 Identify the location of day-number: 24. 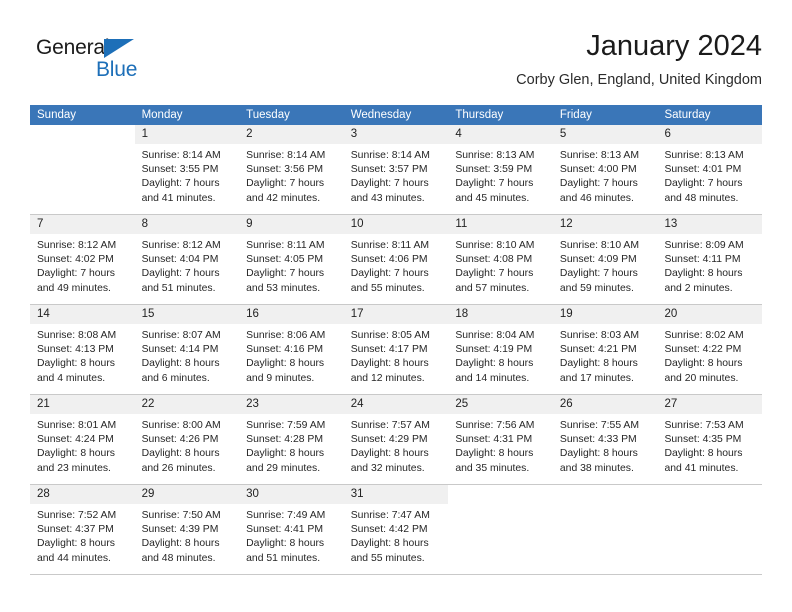
(357, 404).